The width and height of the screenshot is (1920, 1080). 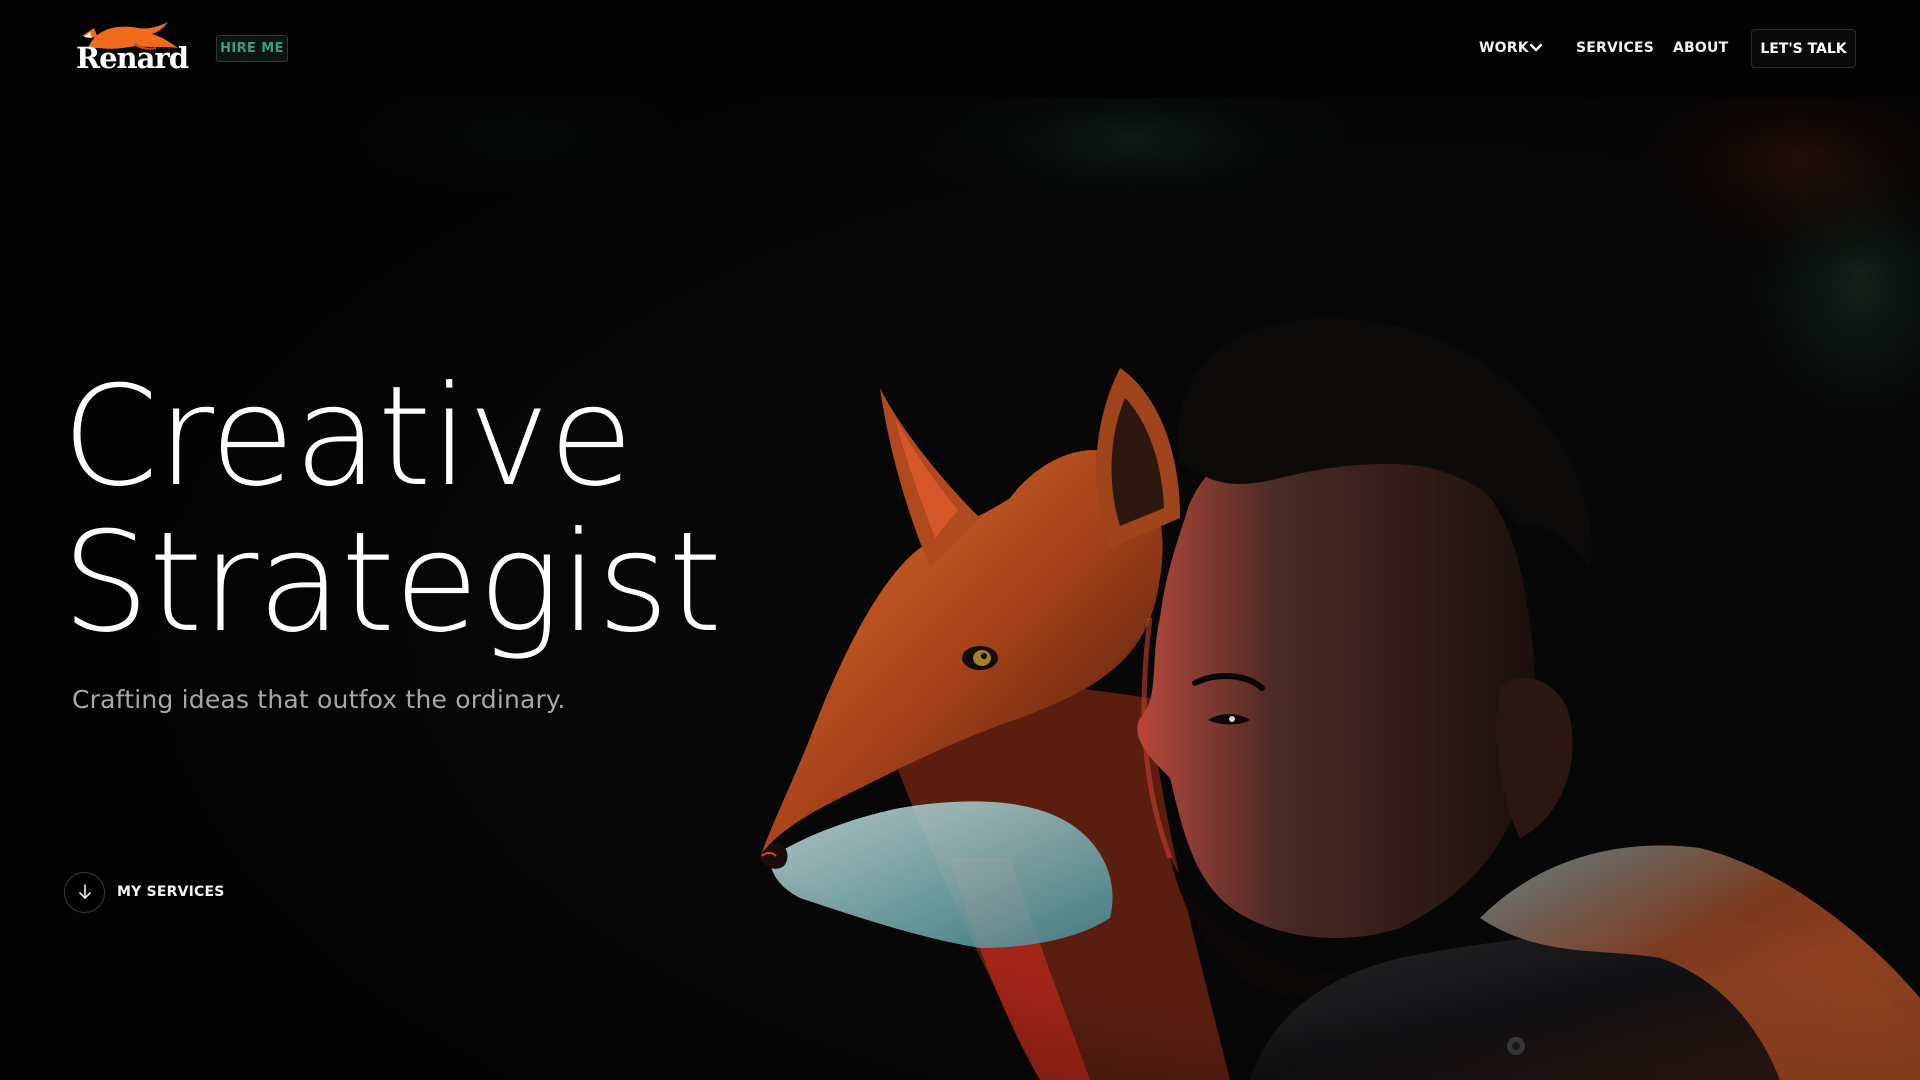 I want to click on main-nav: WORK SERVICES ABOUT, so click(x=960, y=49).